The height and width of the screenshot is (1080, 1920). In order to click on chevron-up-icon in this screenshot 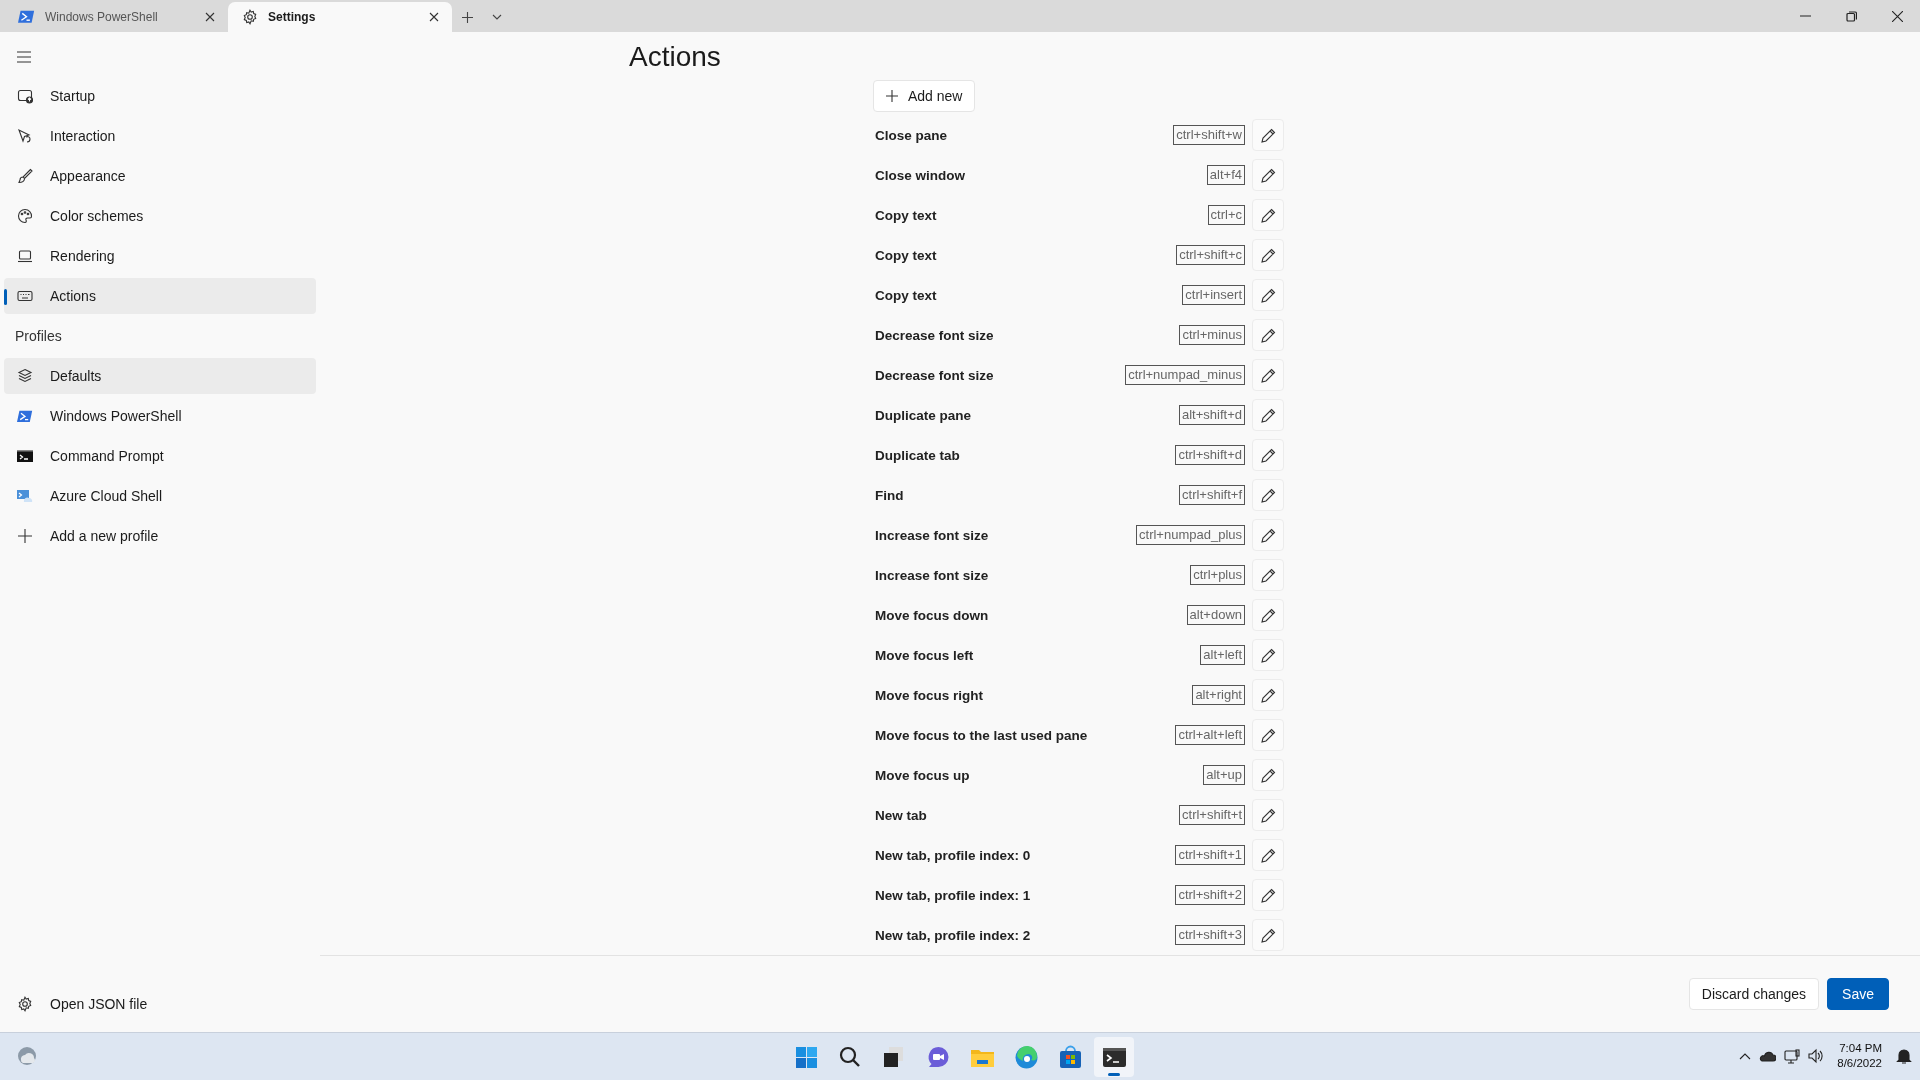, I will do `click(1745, 1056)`.